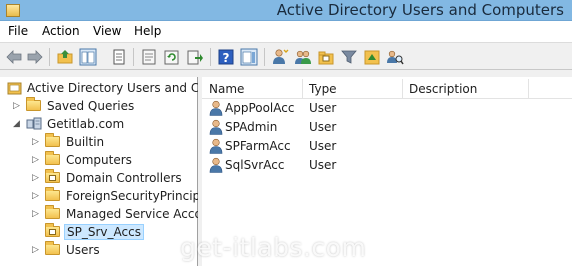  Describe the element at coordinates (258, 146) in the screenshot. I see `user-name: SPFarmAcc` at that location.